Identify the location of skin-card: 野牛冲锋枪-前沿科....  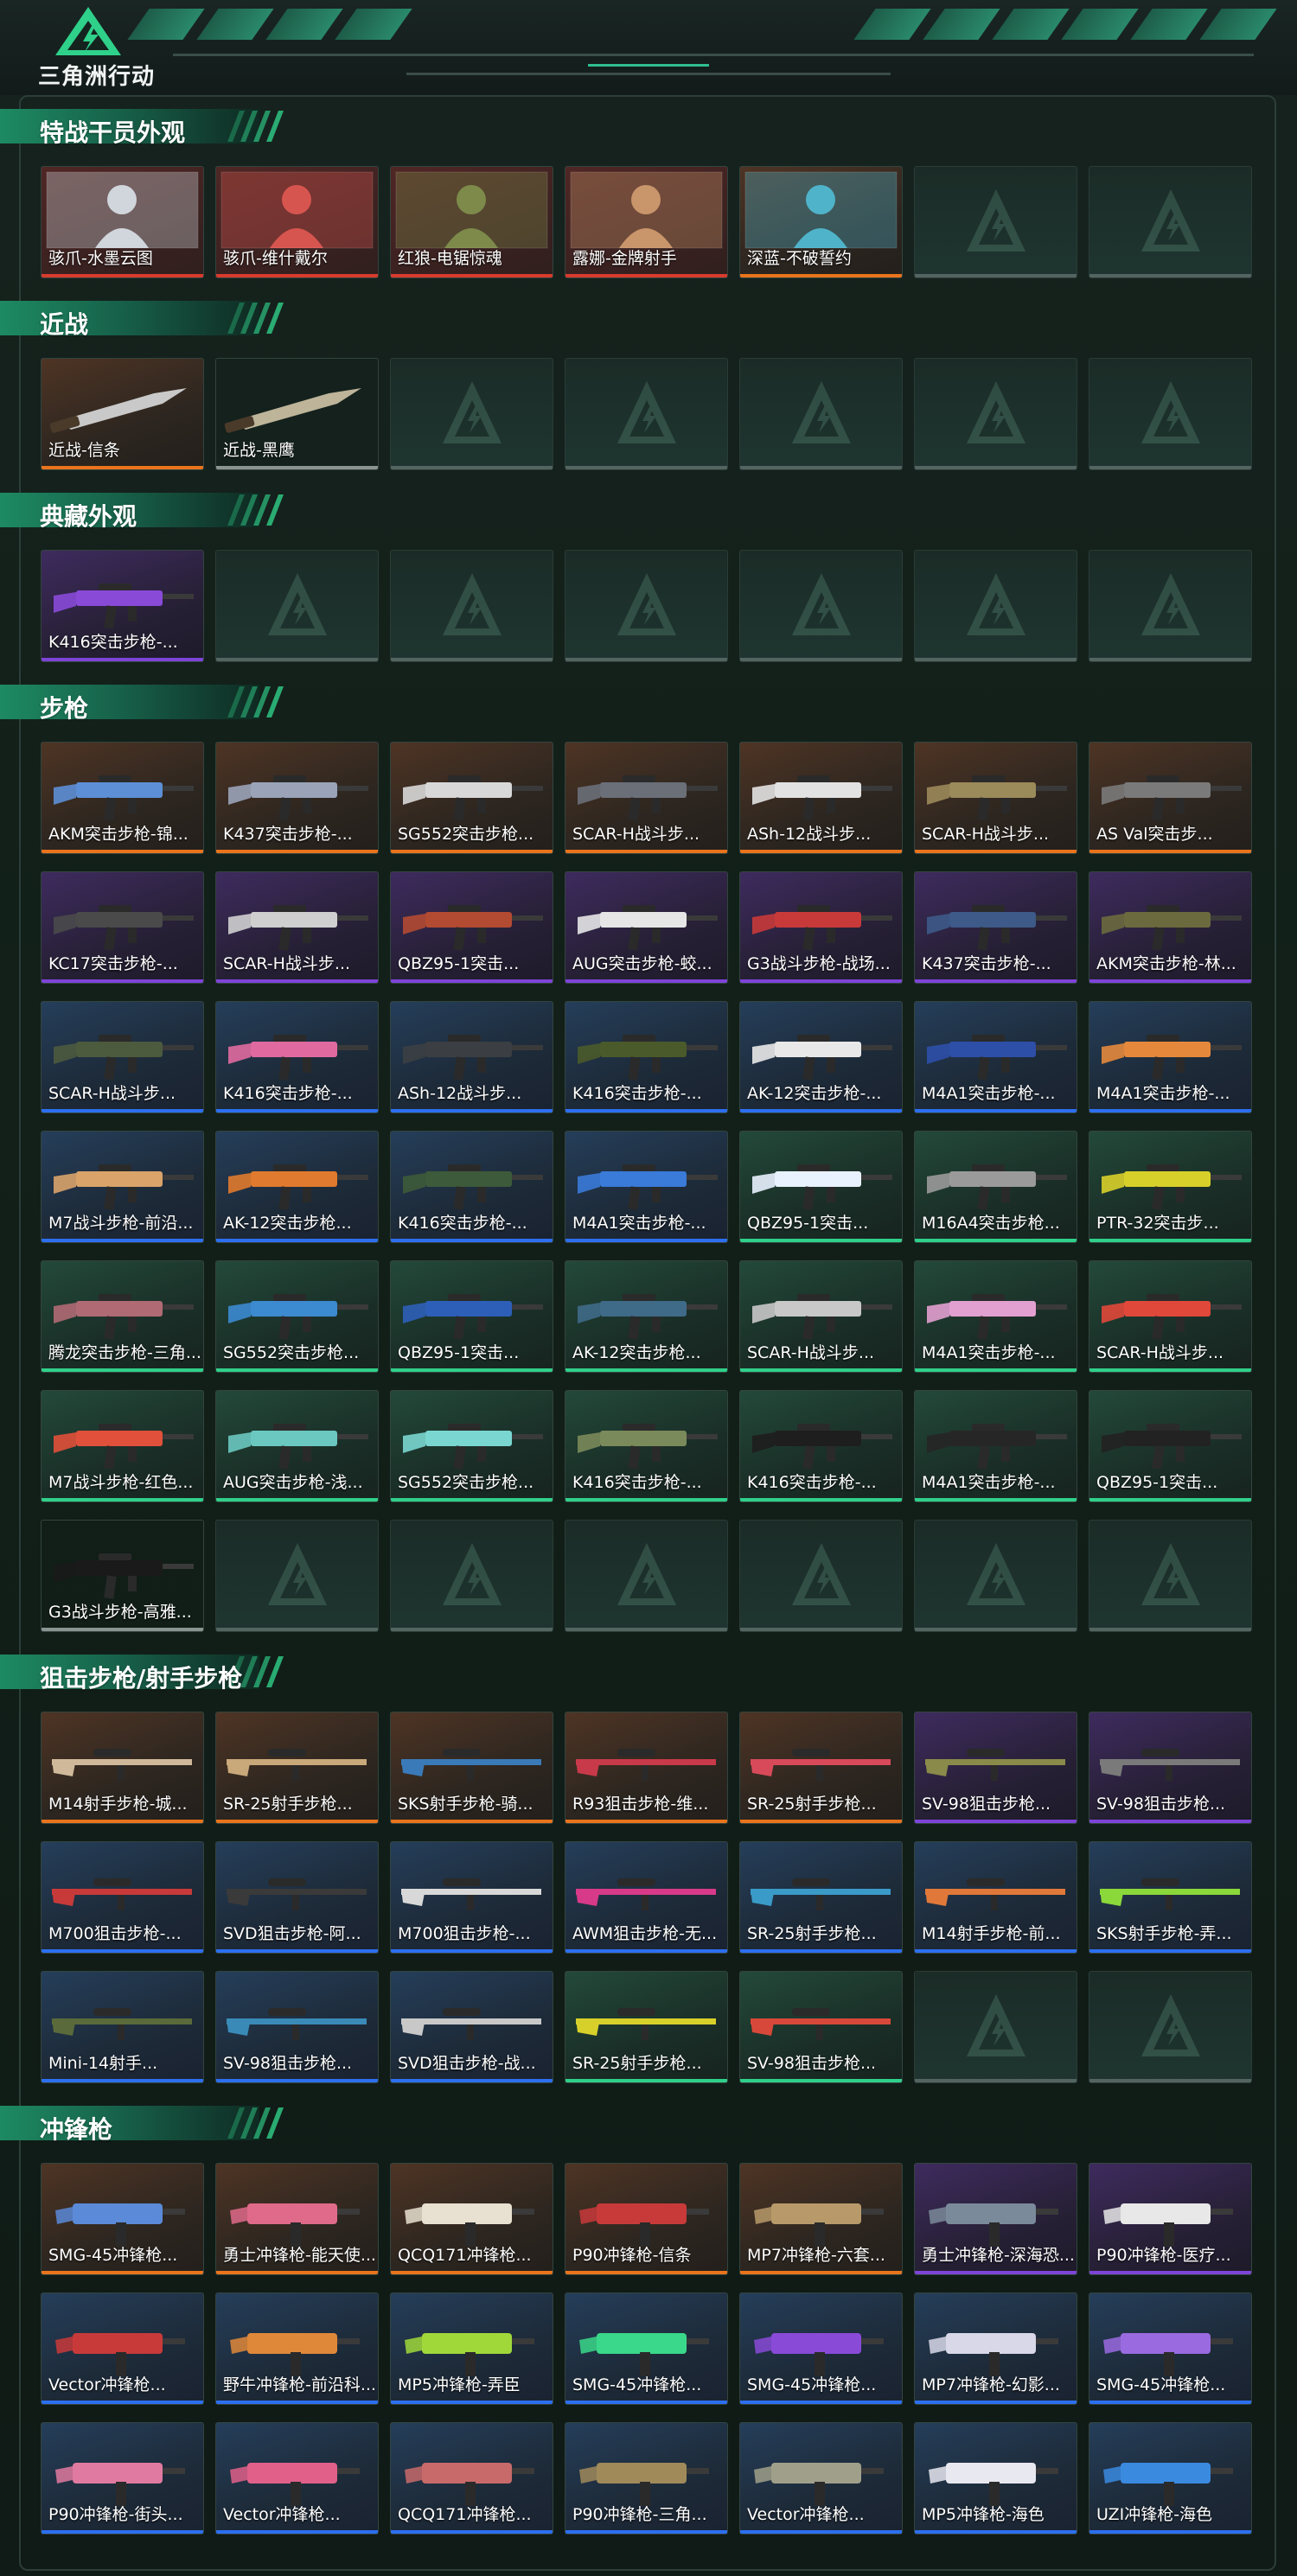
(297, 2348).